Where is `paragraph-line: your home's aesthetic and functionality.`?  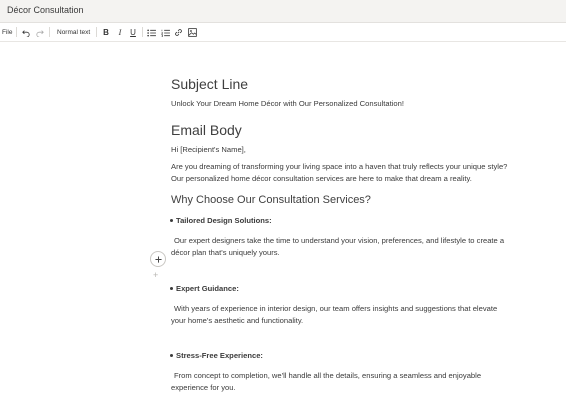 paragraph-line: your home's aesthetic and functionality. is located at coordinates (343, 321).